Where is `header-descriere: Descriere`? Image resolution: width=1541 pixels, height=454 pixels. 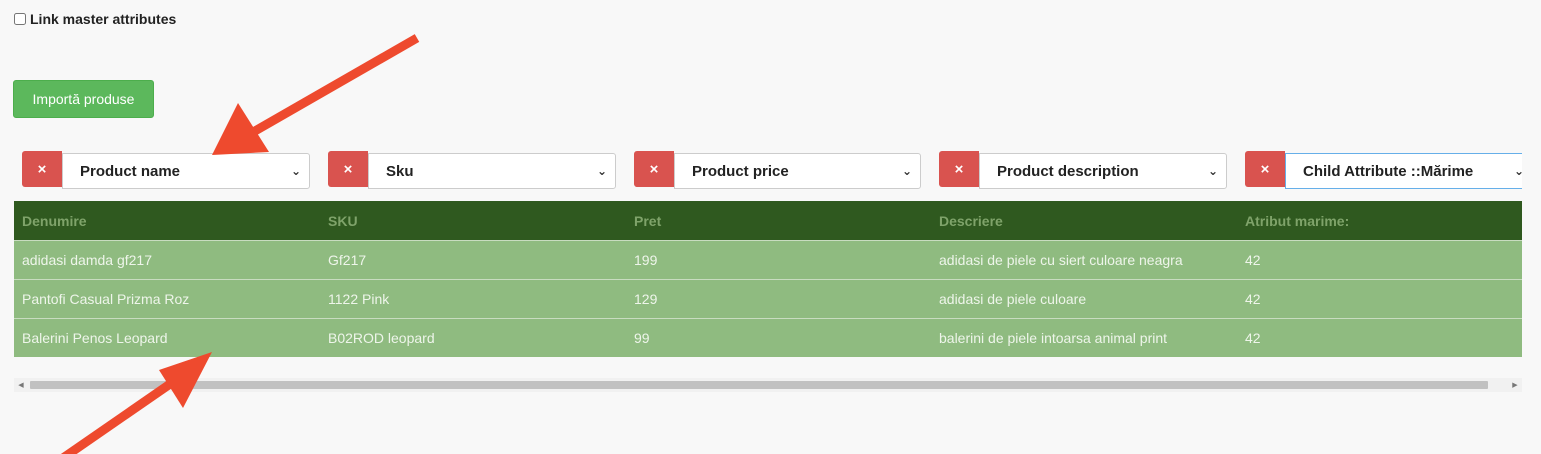 header-descriere: Descriere is located at coordinates (1084, 221).